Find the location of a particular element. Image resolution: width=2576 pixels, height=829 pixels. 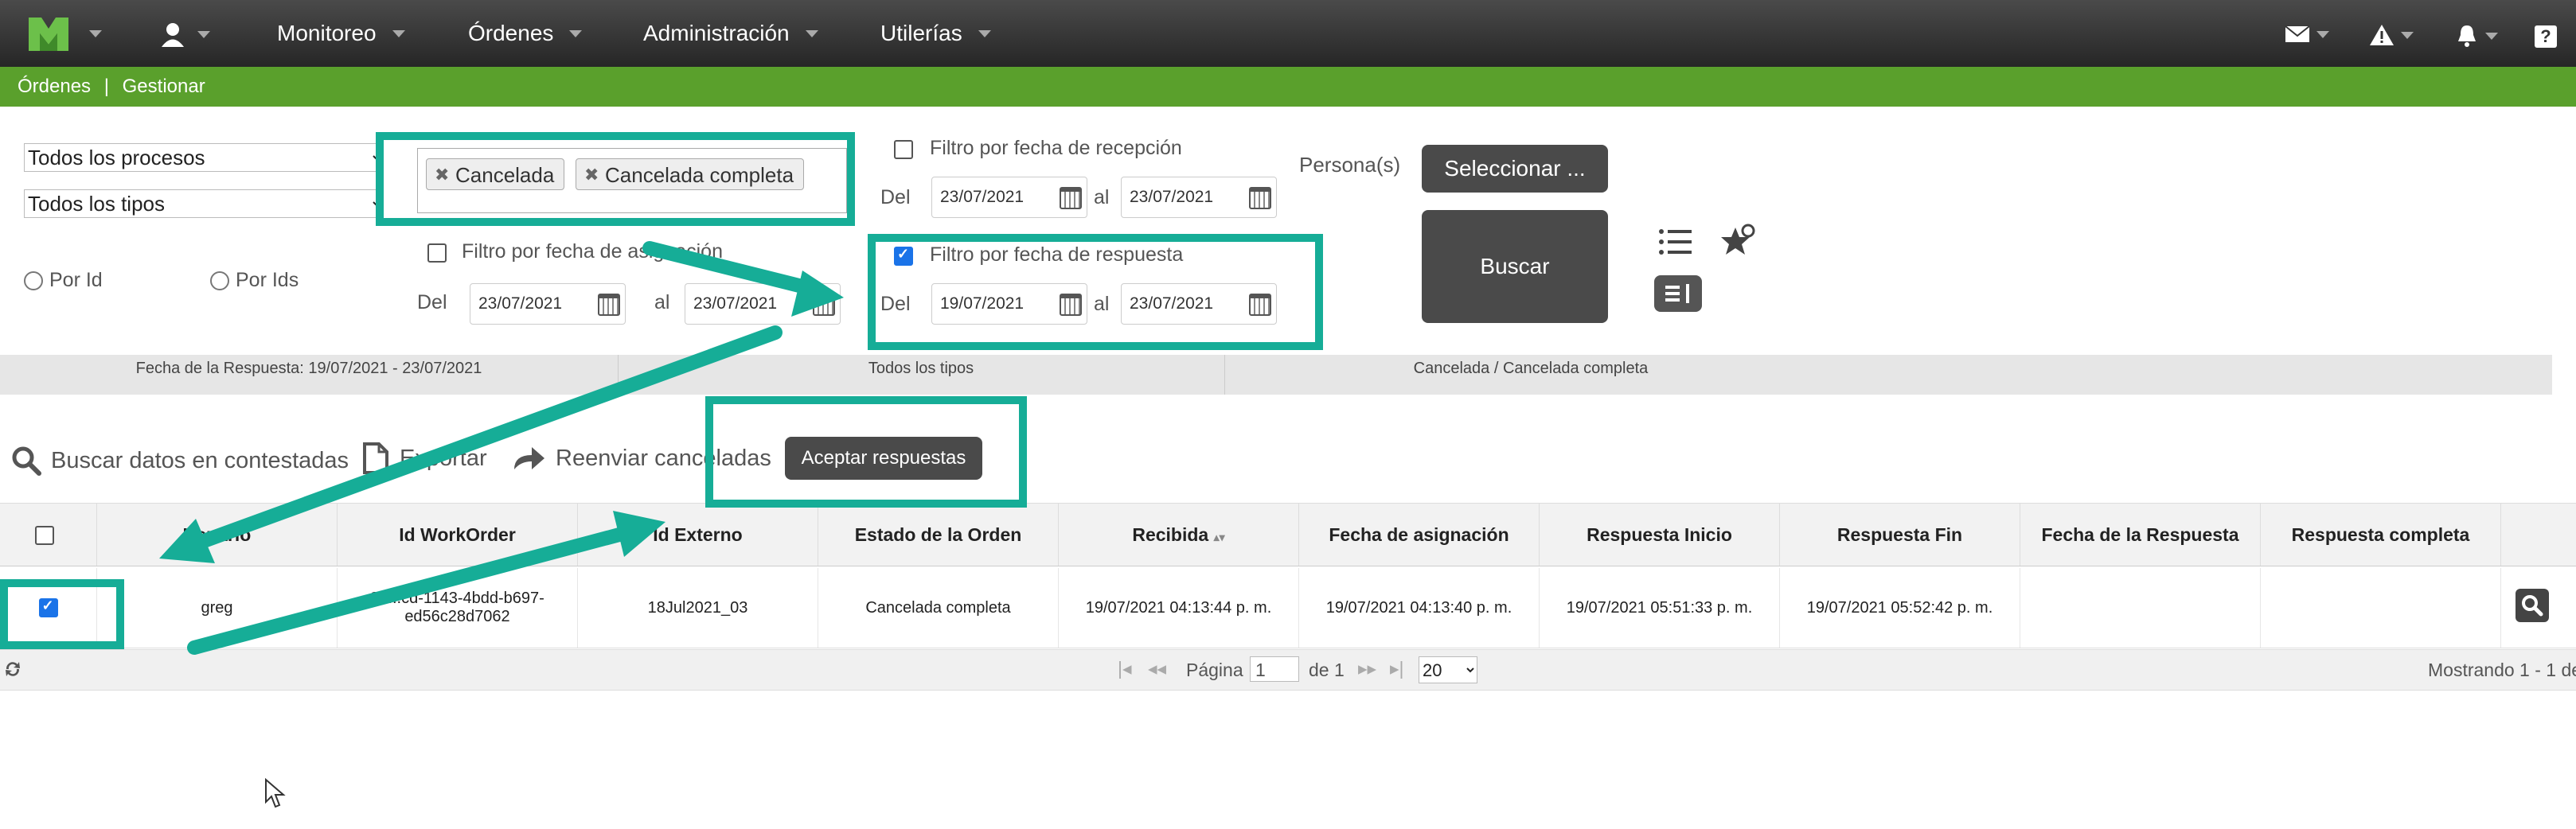

column-header: Id Externo is located at coordinates (698, 535).